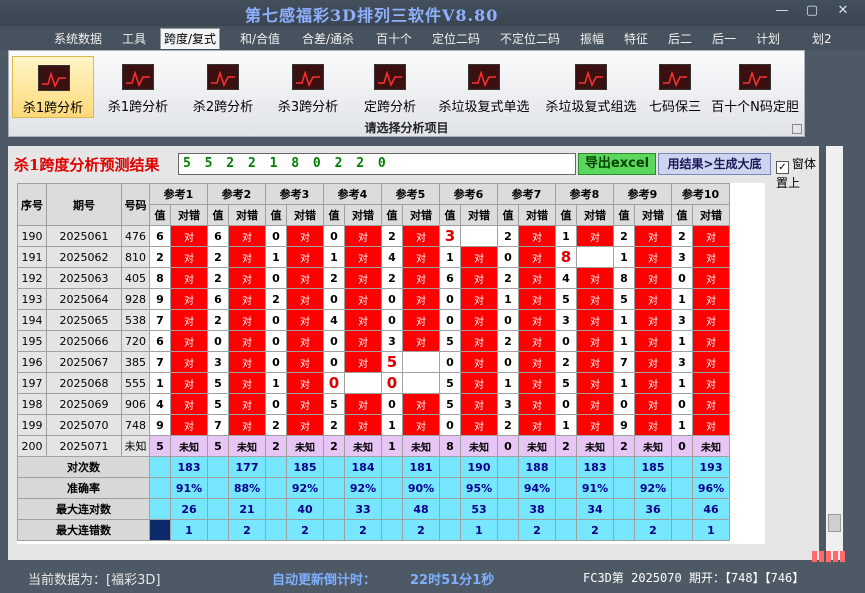 This screenshot has height=593, width=865. Describe the element at coordinates (822, 39) in the screenshot. I see `menu-plan2: 划2` at that location.